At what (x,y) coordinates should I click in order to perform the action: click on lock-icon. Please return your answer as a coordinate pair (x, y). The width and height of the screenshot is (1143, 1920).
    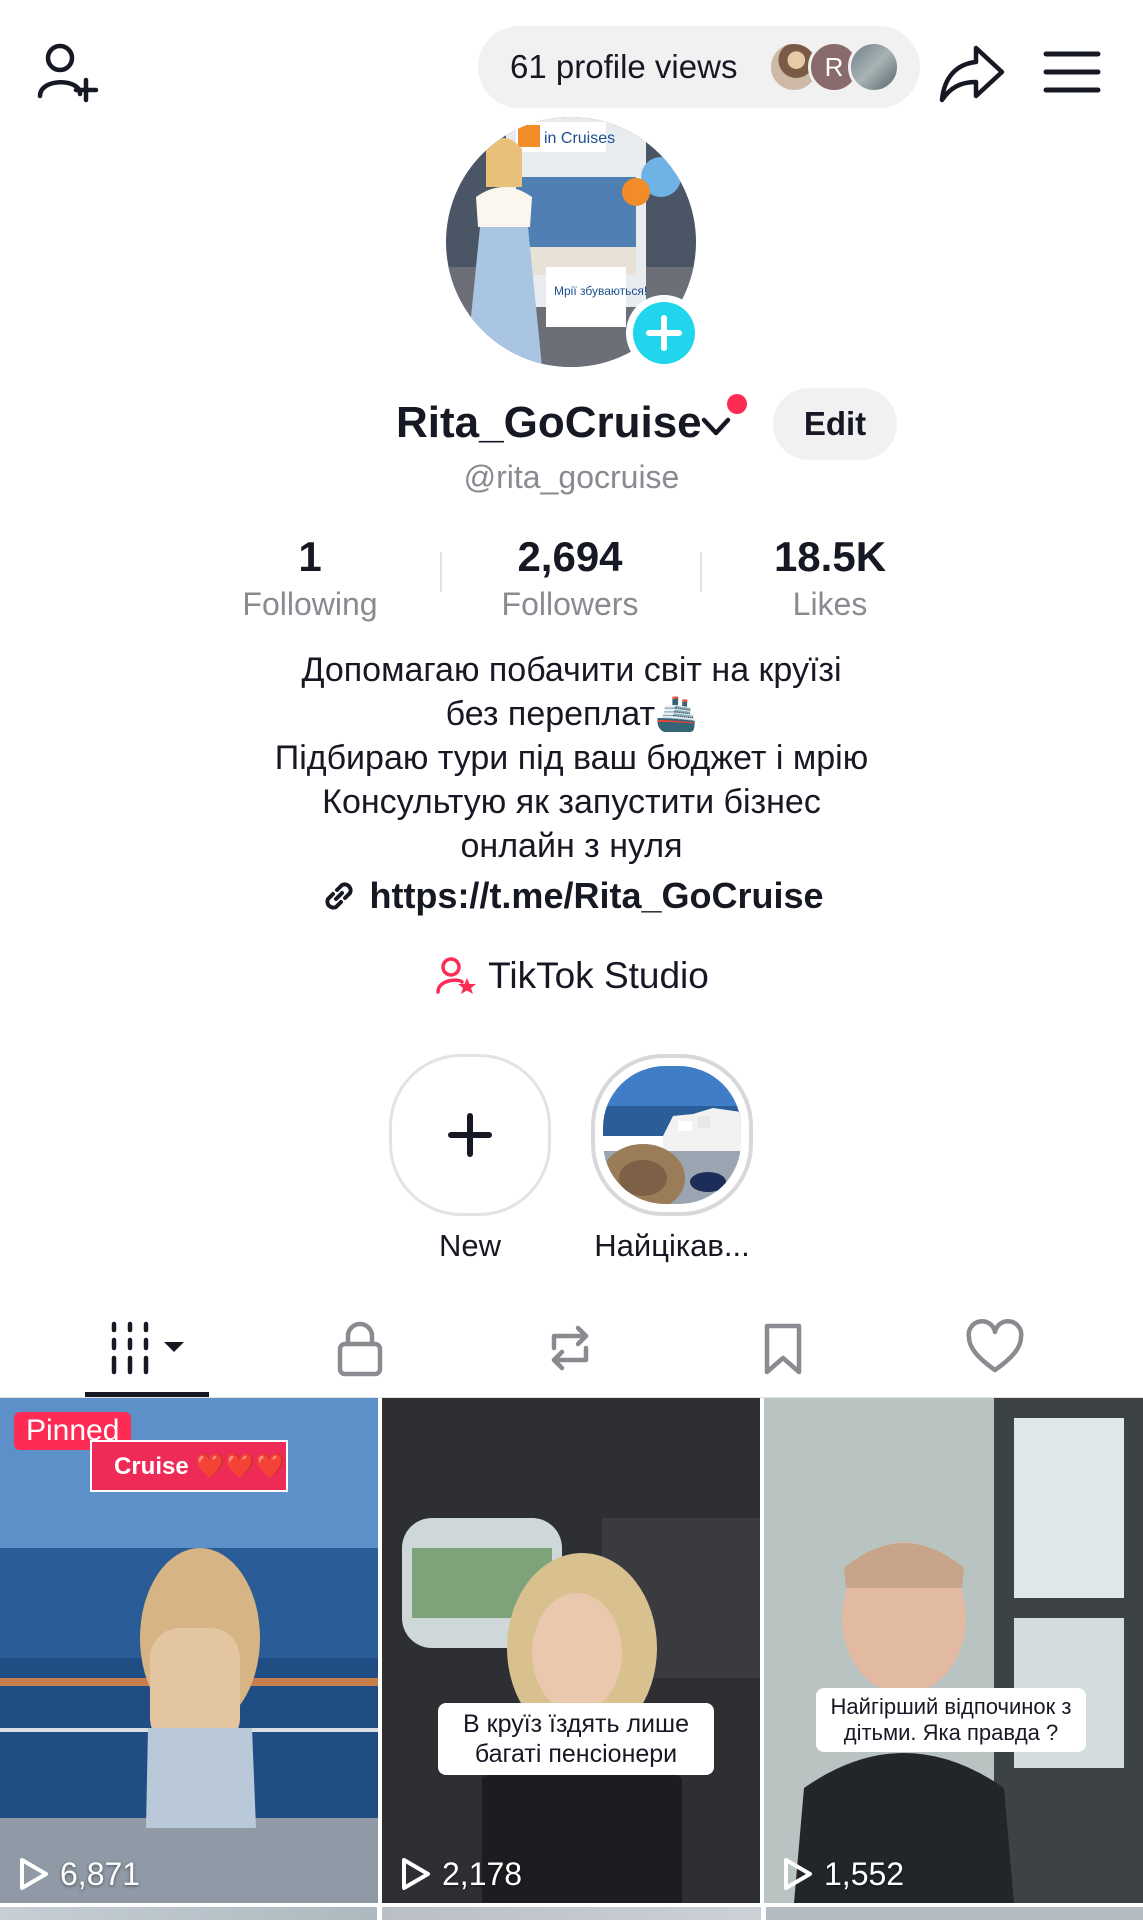
    Looking at the image, I should click on (360, 1348).